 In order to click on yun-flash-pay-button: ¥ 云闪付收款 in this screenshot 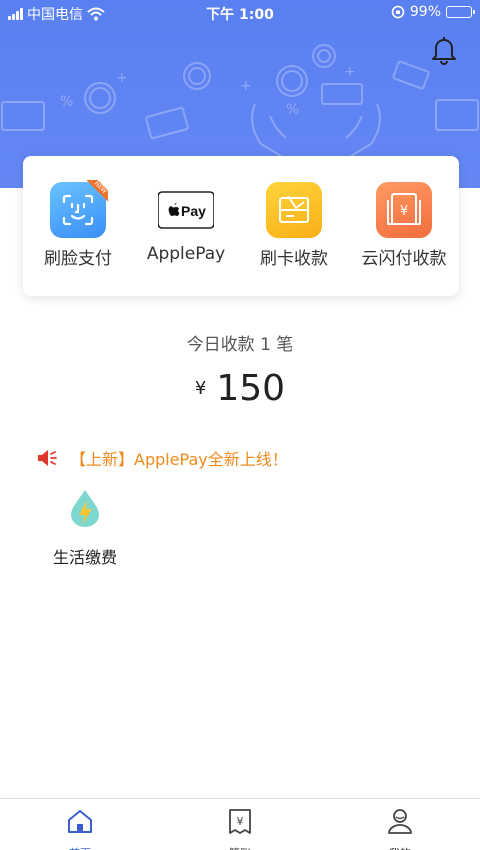, I will do `click(404, 232)`.